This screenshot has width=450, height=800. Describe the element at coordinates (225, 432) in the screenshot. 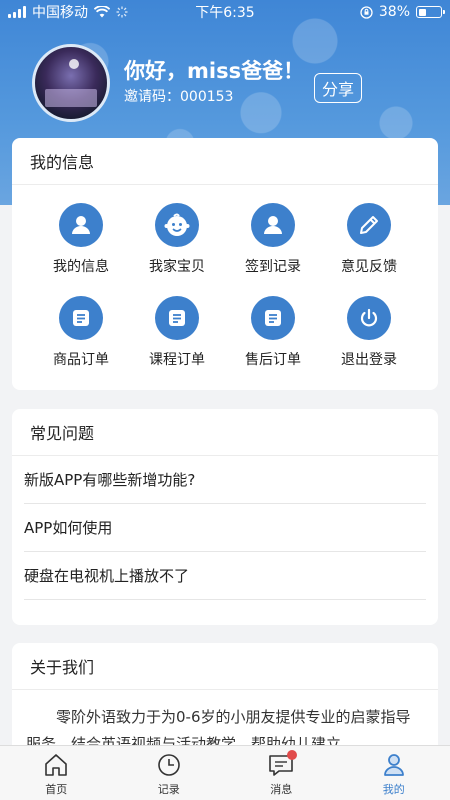

I see `faq-title: 常见问题` at that location.